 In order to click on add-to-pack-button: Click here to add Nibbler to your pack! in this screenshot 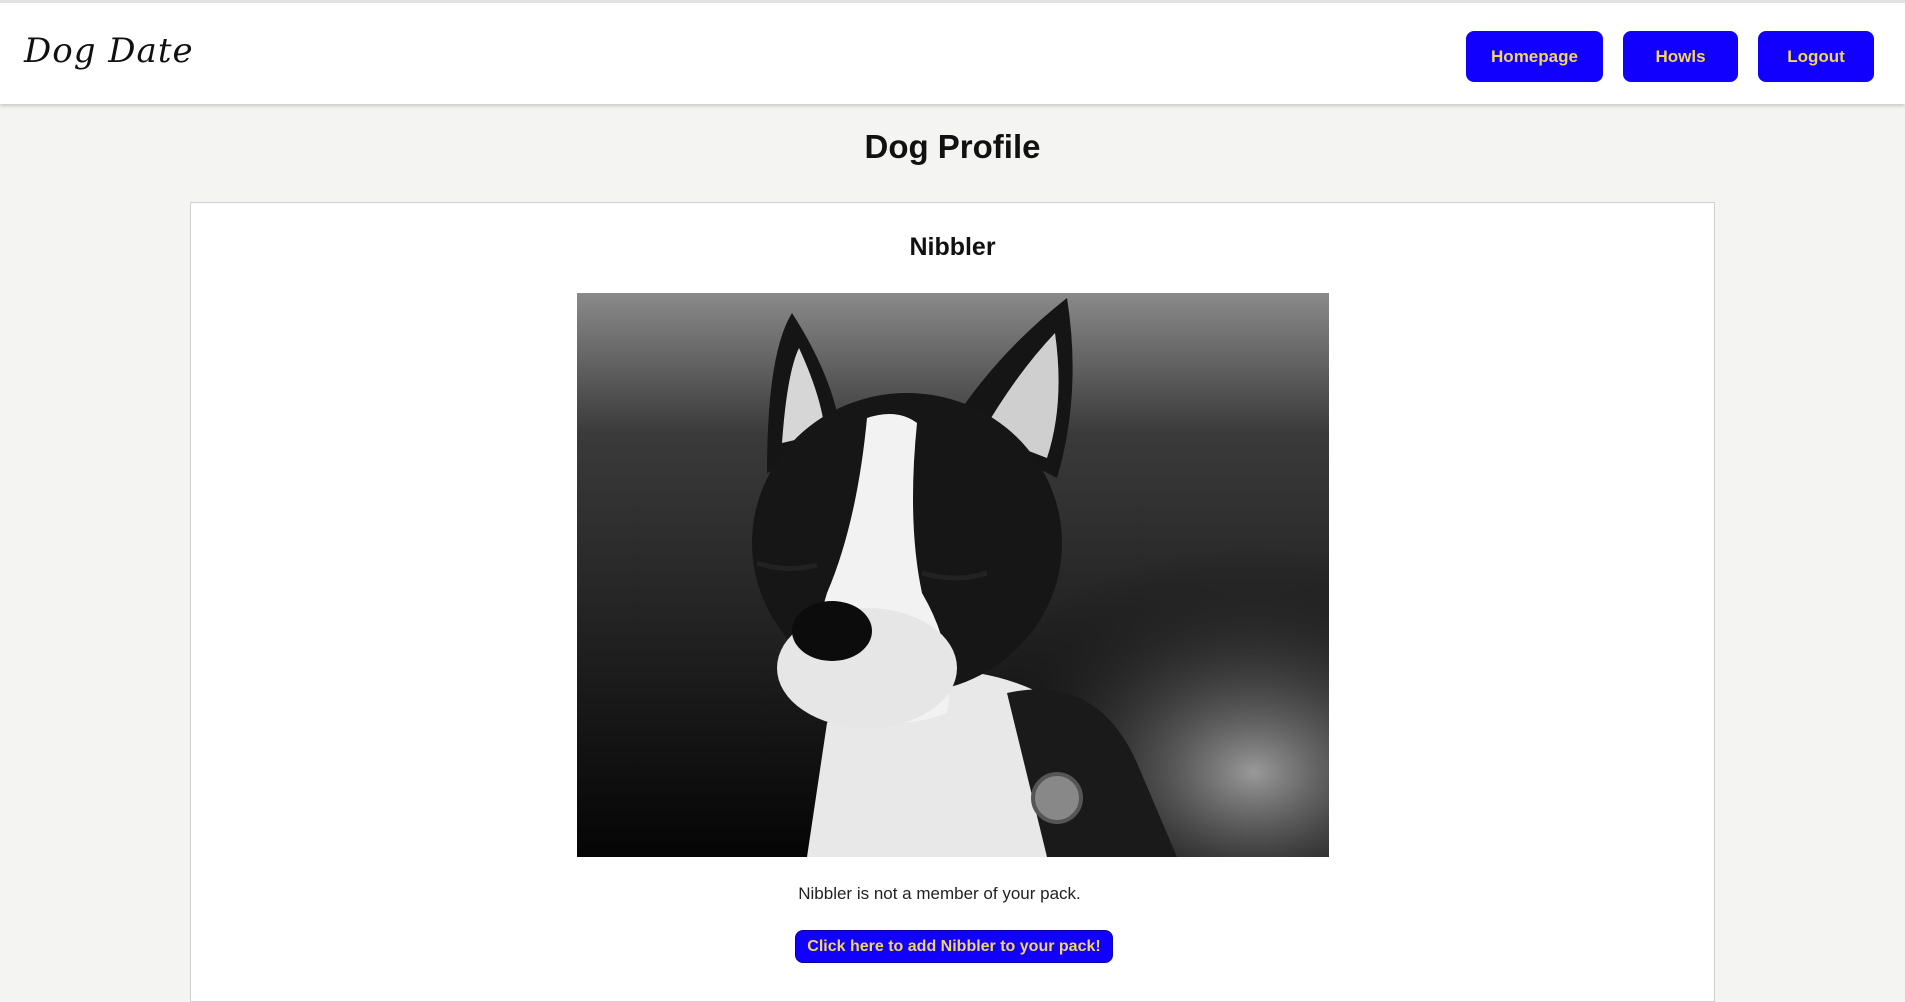, I will do `click(954, 946)`.